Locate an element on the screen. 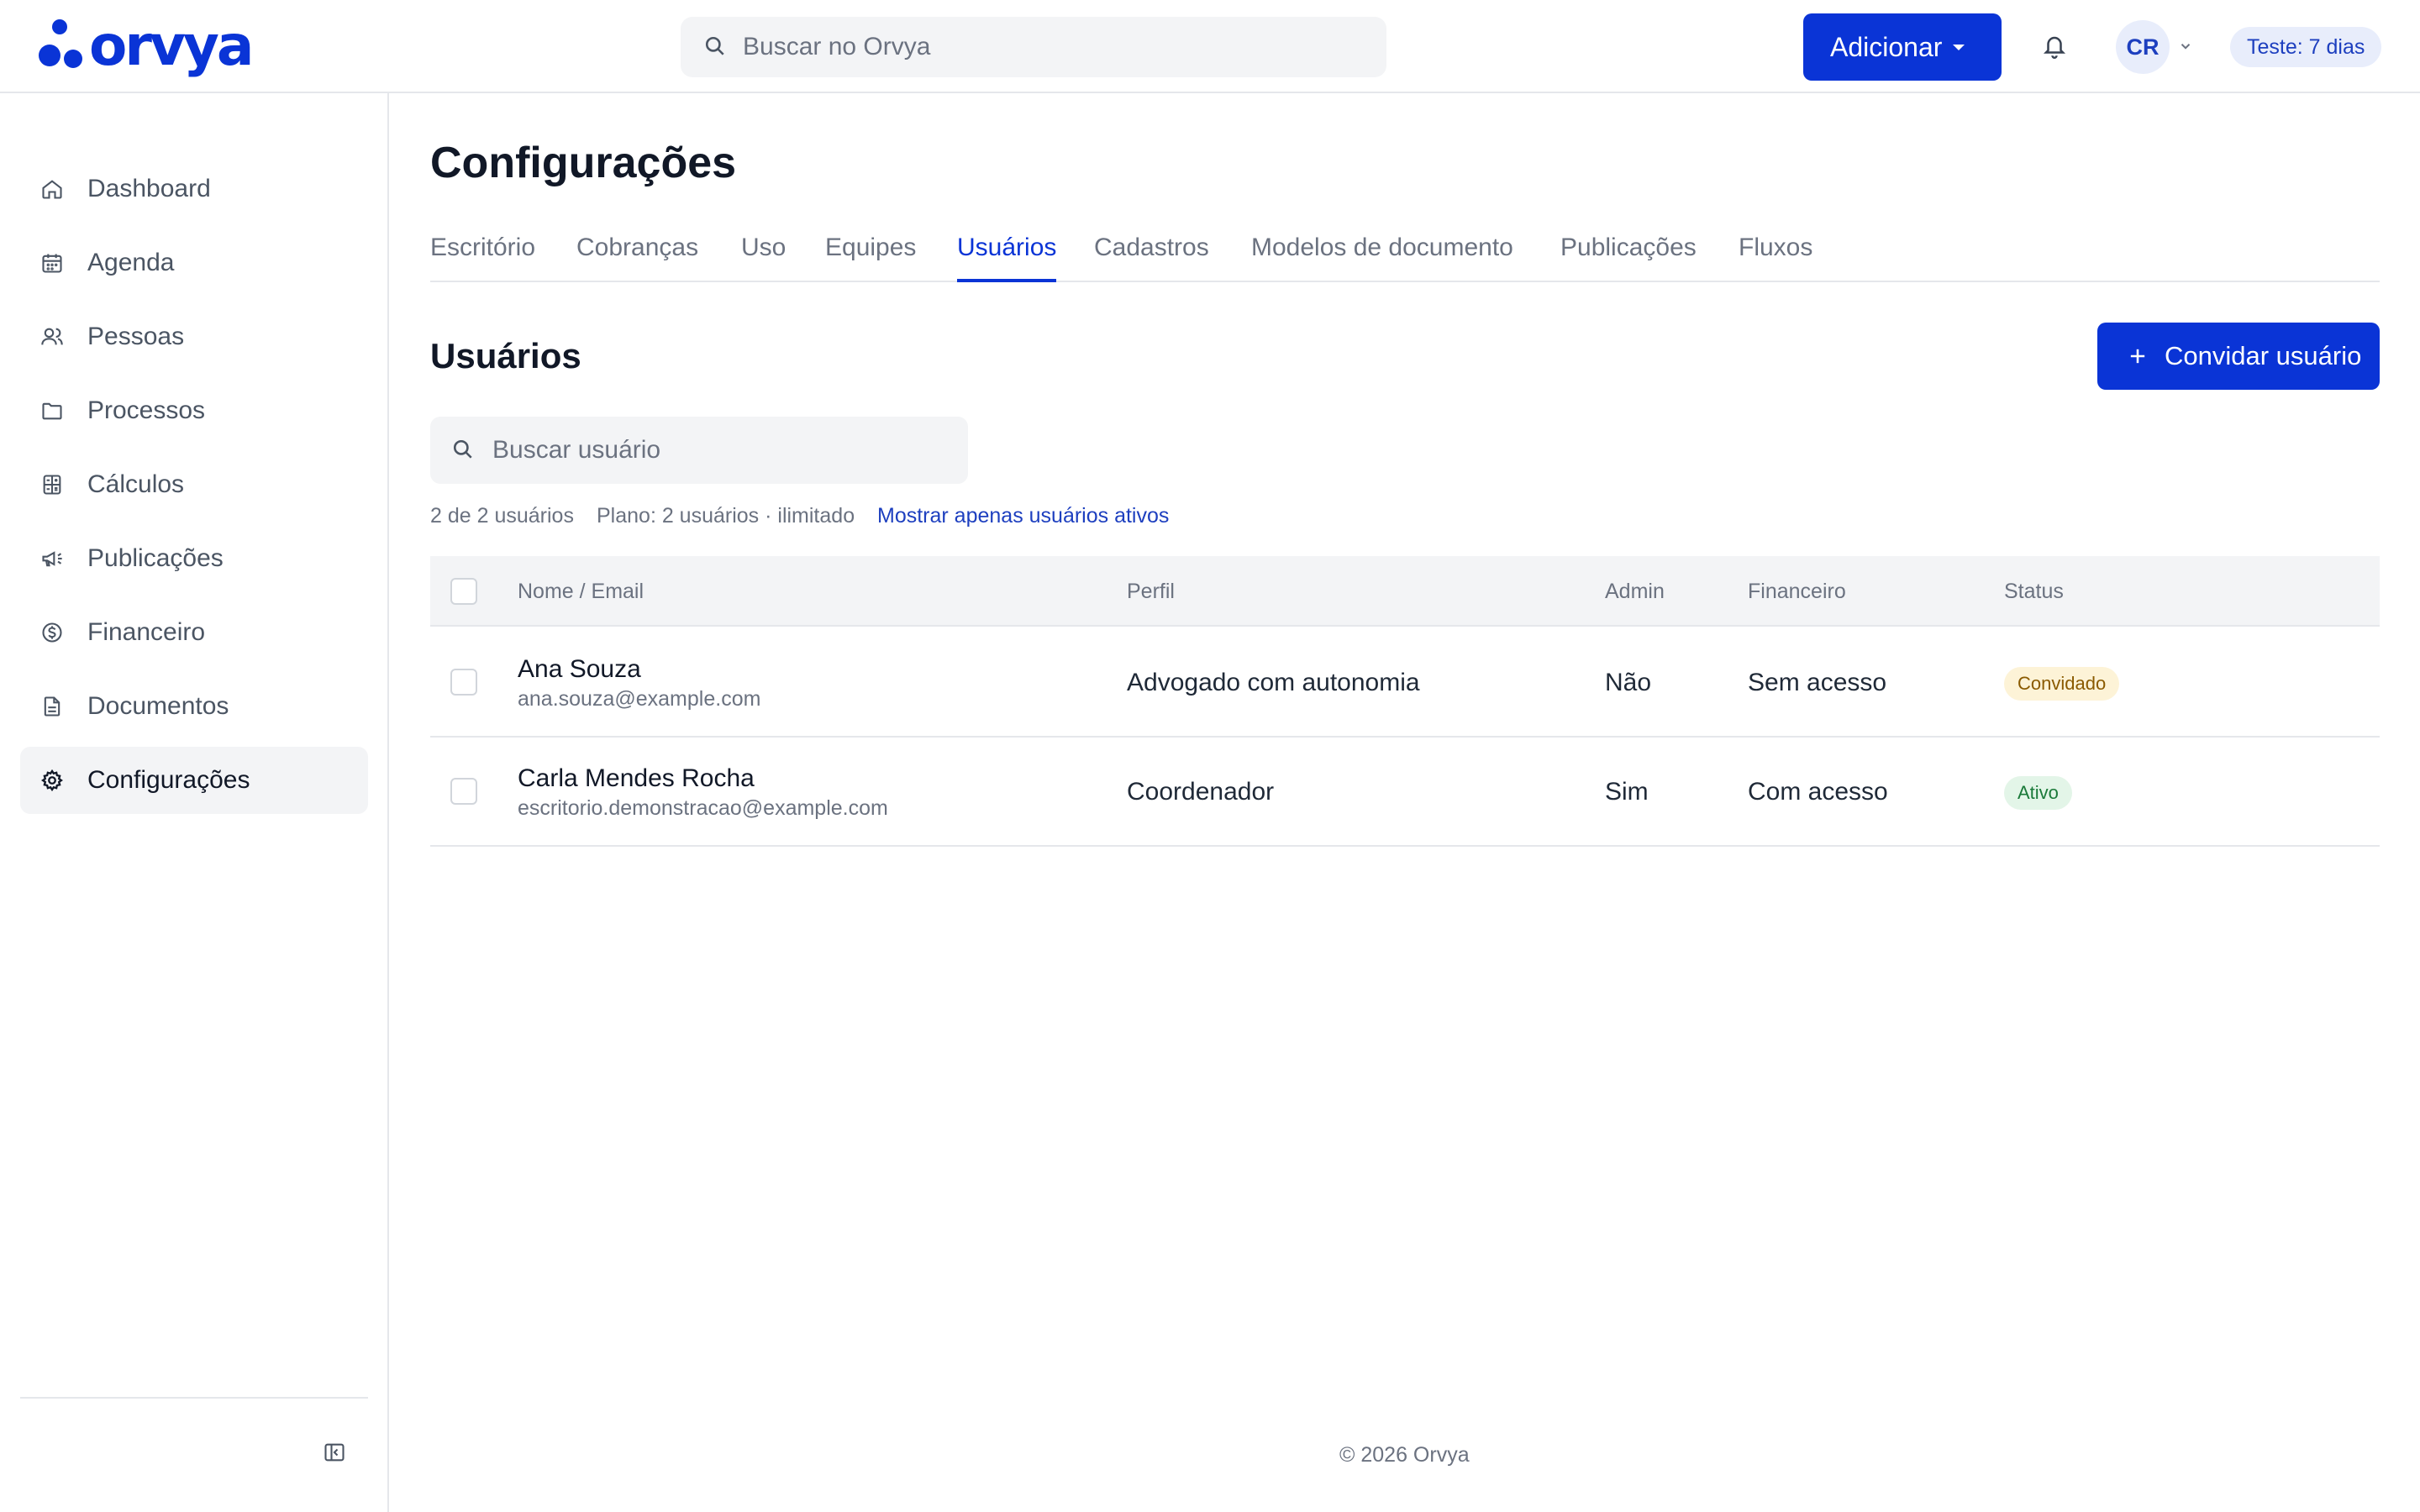 The image size is (2420, 1512). orvya-logo: orvya is located at coordinates (146, 45).